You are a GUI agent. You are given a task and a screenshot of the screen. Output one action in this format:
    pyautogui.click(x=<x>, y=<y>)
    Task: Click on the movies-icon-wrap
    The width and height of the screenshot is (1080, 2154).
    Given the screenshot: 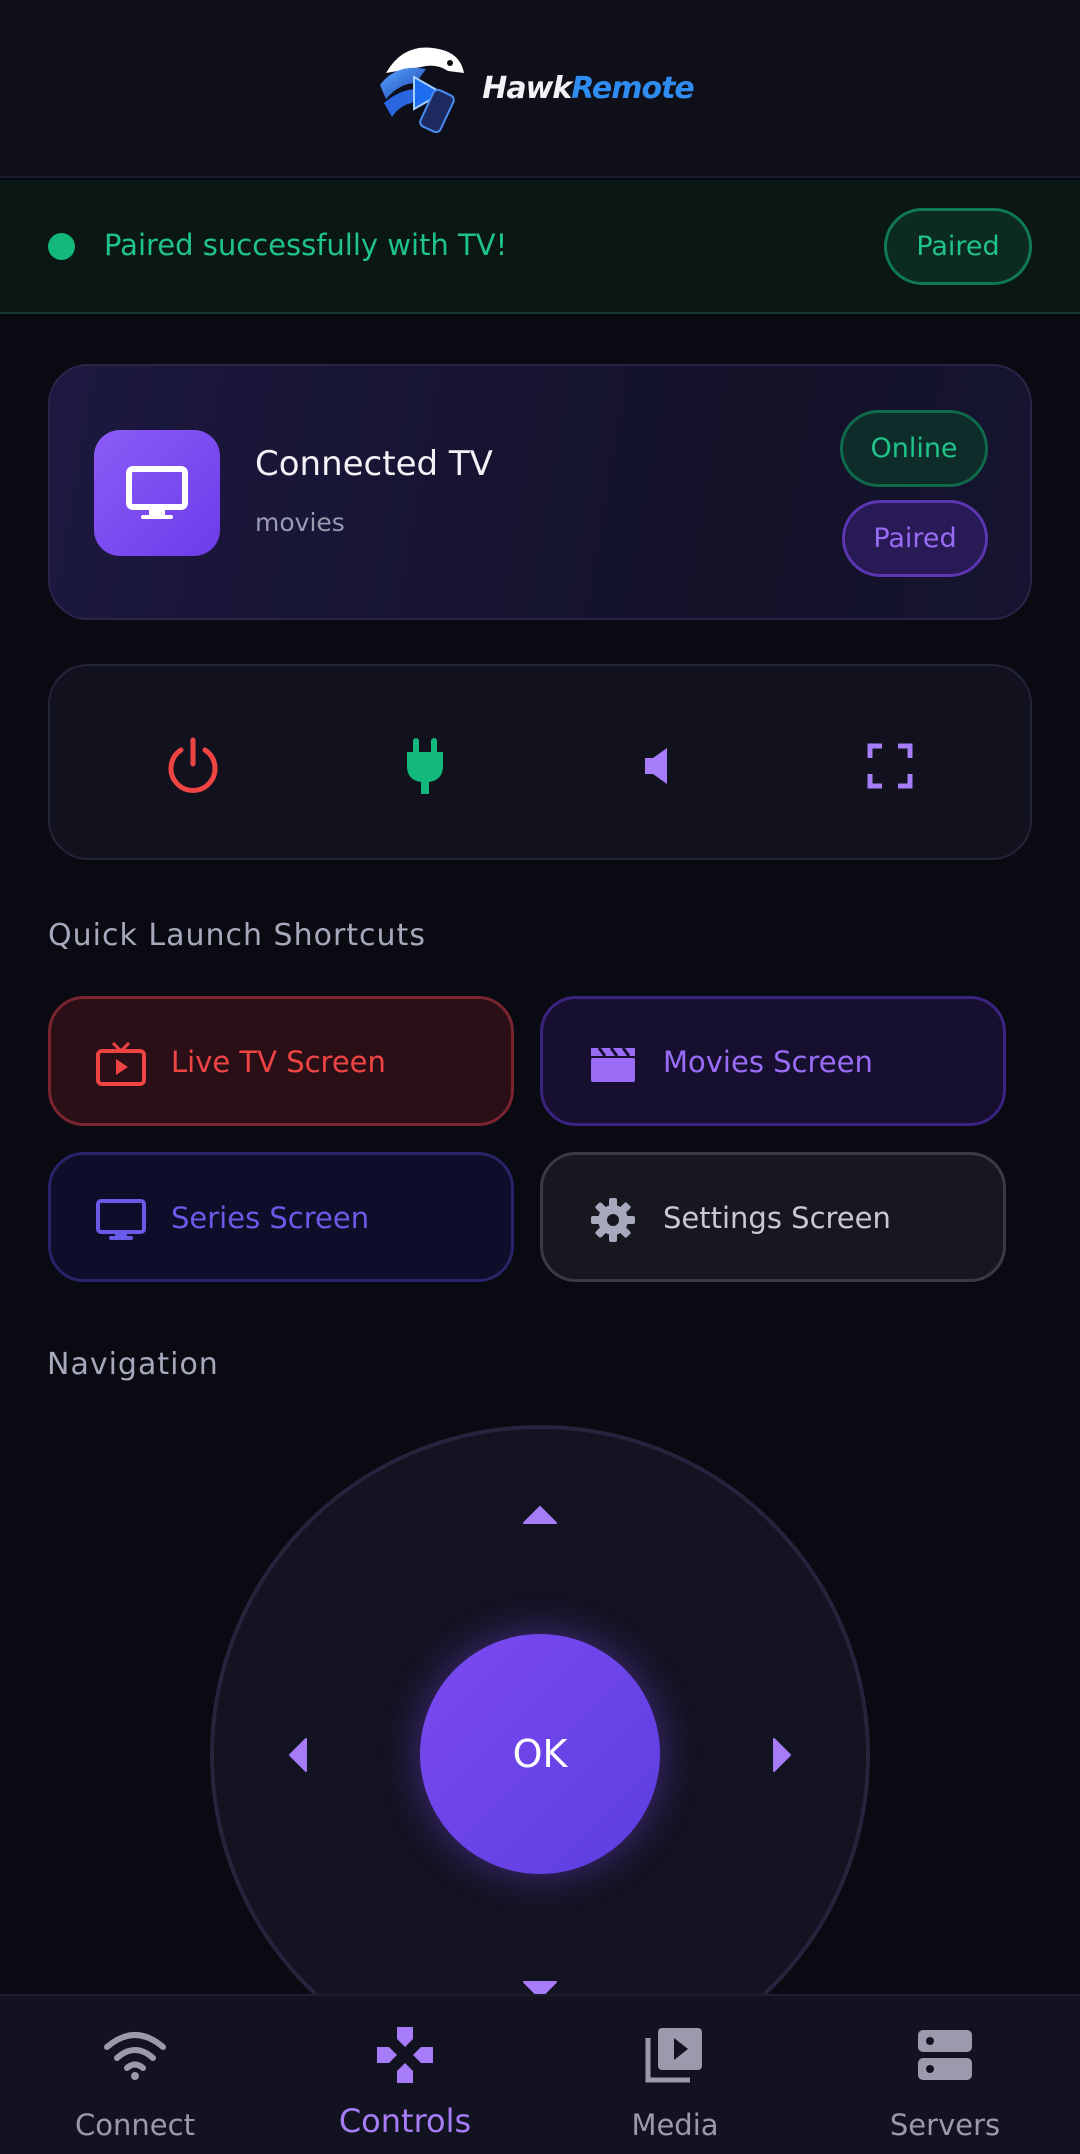 What is the action you would take?
    pyautogui.click(x=613, y=1064)
    